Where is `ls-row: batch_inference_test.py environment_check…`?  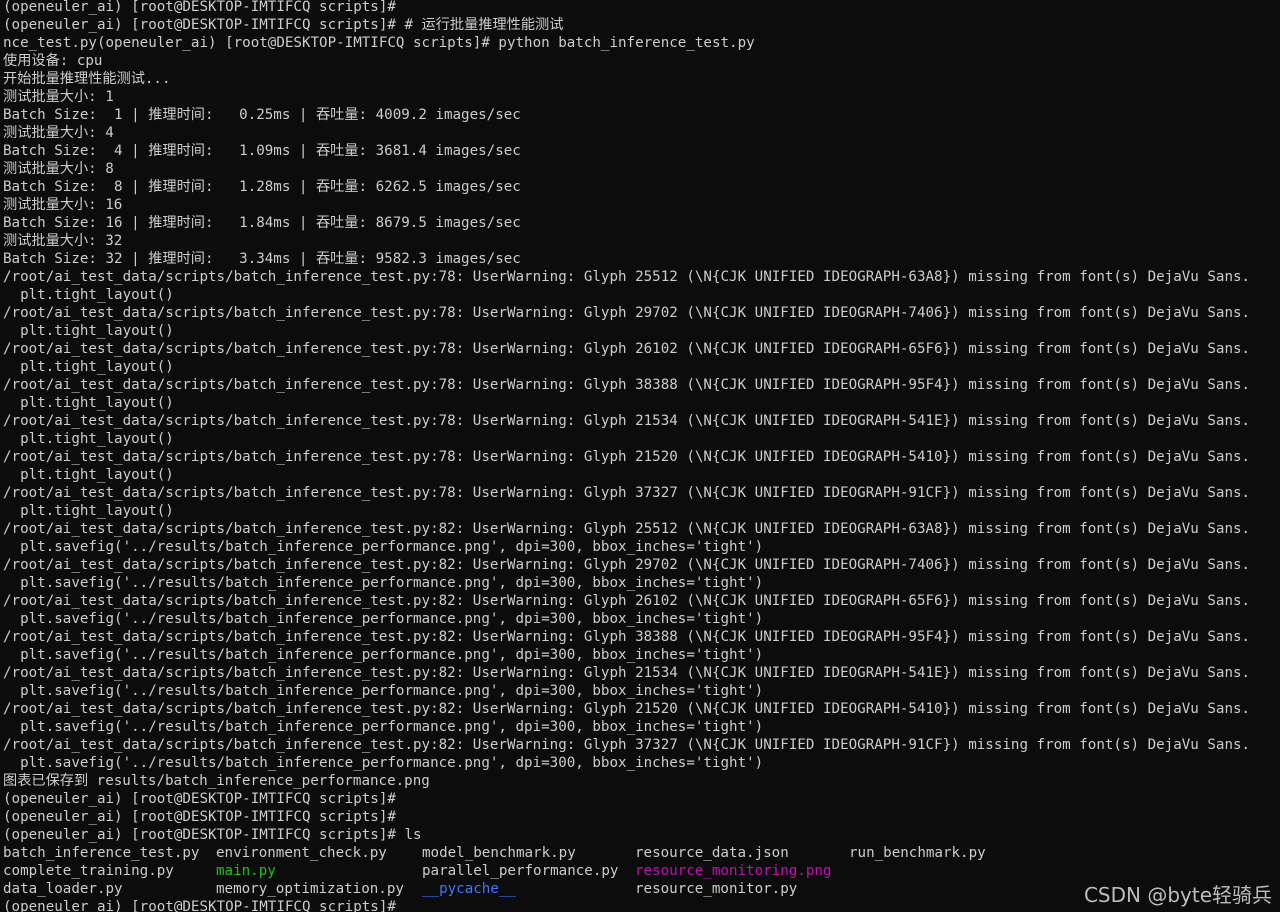
ls-row: batch_inference_test.py environment_check… is located at coordinates (641, 853).